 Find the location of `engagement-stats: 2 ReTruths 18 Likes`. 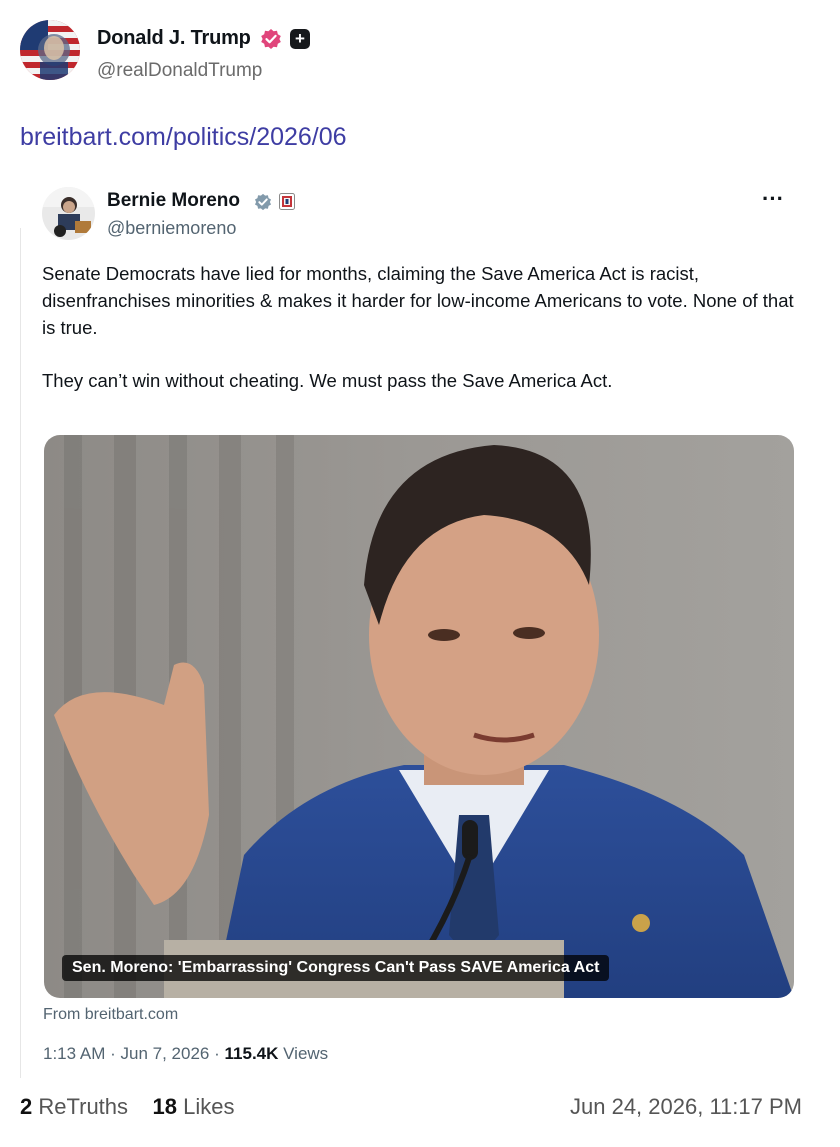

engagement-stats: 2 ReTruths 18 Likes is located at coordinates (127, 1107).